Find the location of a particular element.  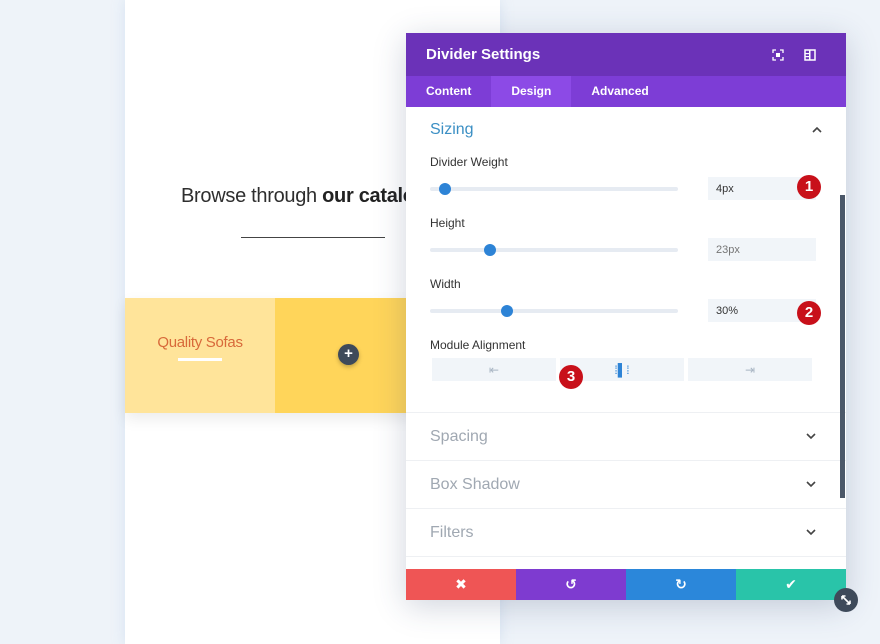

section-title: Spacing is located at coordinates (459, 436).